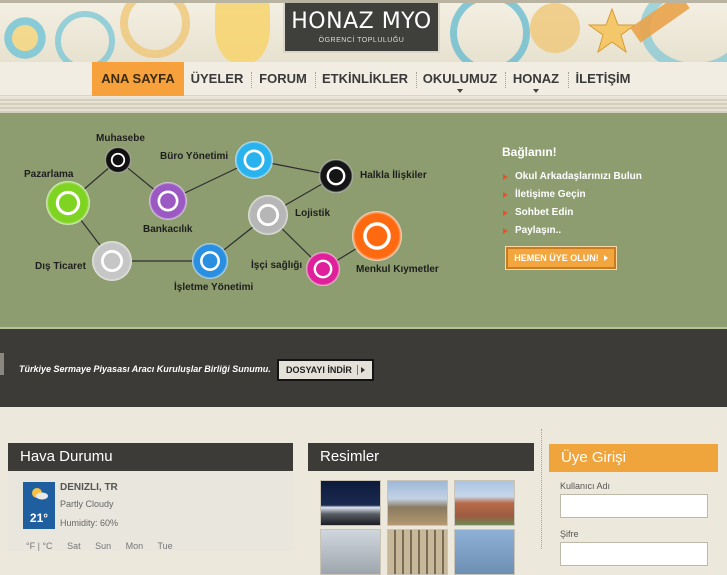  What do you see at coordinates (634, 506) in the screenshot?
I see `username-field` at bounding box center [634, 506].